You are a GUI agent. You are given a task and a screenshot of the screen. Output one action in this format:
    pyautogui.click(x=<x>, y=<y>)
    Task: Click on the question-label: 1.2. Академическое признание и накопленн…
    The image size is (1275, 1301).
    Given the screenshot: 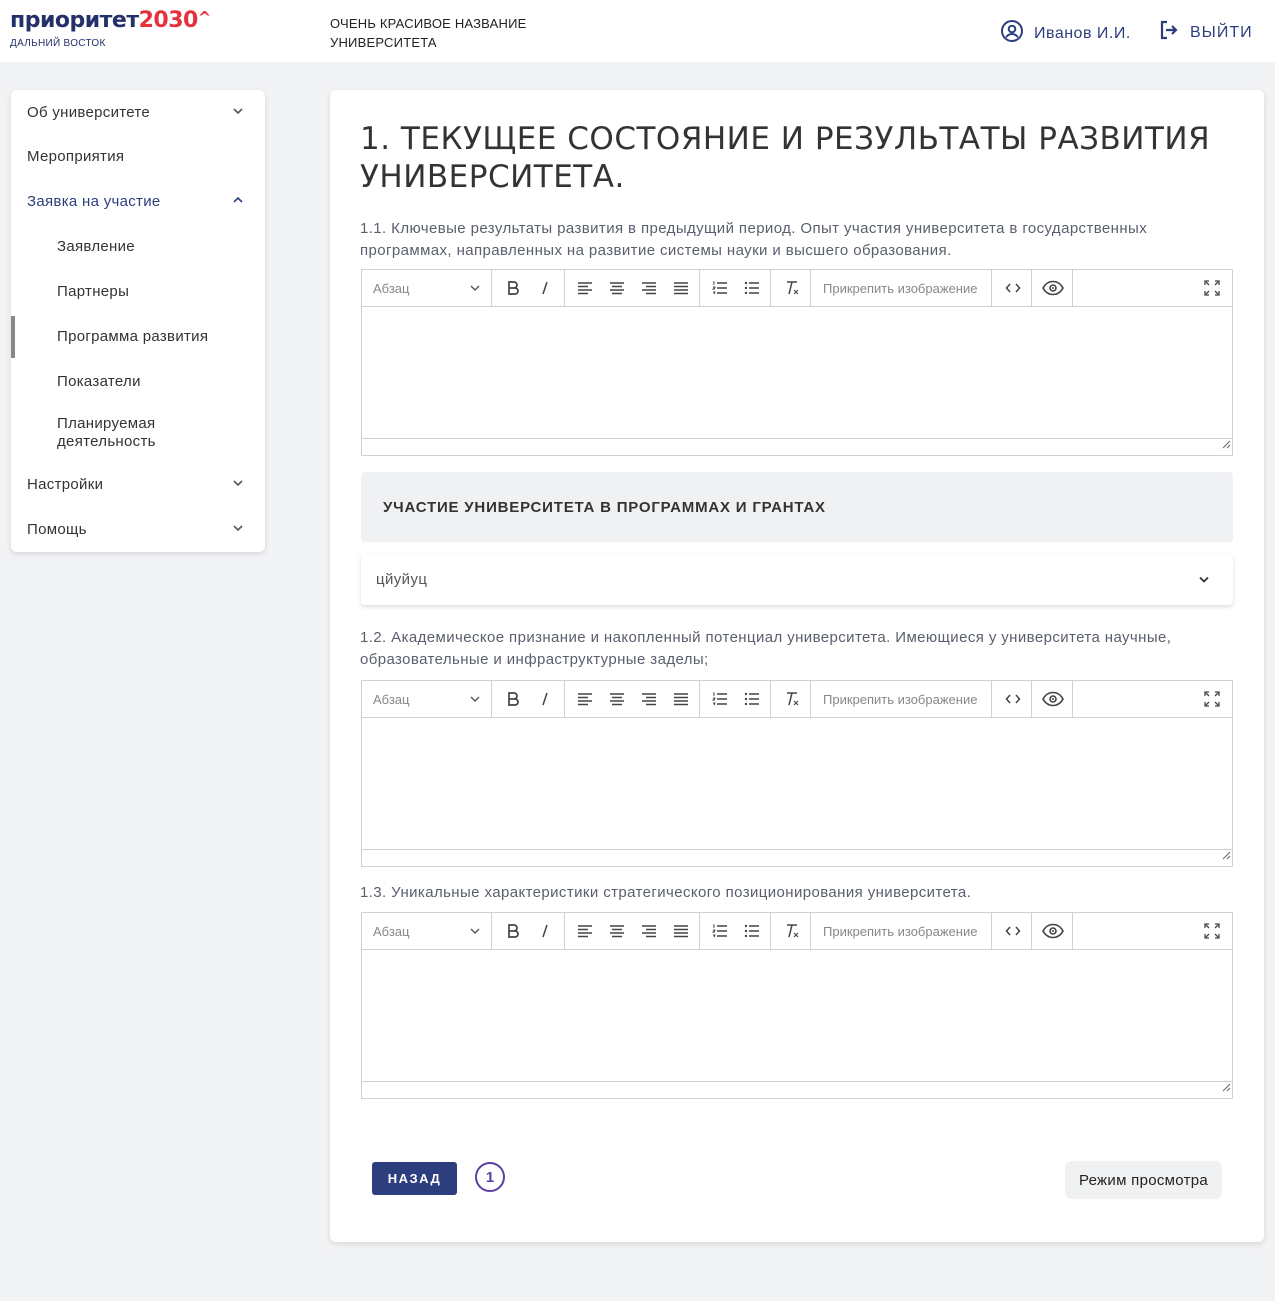 What is the action you would take?
    pyautogui.click(x=766, y=648)
    